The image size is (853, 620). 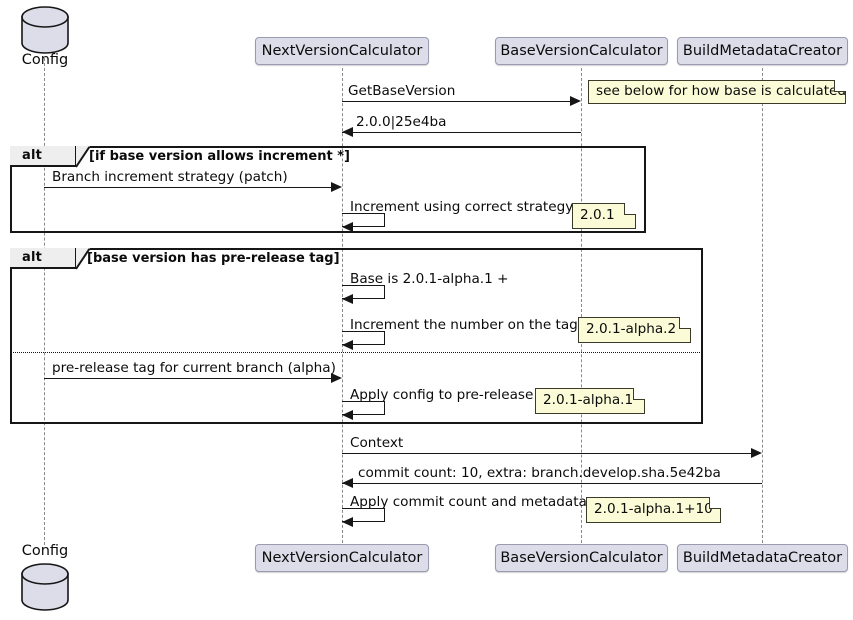 I want to click on note-2-0-1-alpha-1: 2.0.1-alpha.1, so click(x=590, y=401).